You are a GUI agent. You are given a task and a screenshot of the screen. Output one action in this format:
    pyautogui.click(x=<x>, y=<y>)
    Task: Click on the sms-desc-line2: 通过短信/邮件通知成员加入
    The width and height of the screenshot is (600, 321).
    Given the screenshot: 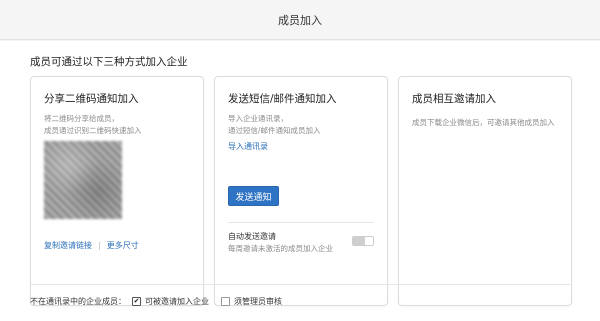 What is the action you would take?
    pyautogui.click(x=274, y=130)
    